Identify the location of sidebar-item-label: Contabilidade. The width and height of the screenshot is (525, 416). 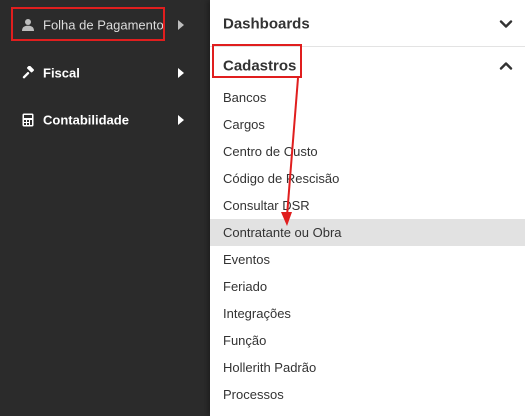
(86, 120).